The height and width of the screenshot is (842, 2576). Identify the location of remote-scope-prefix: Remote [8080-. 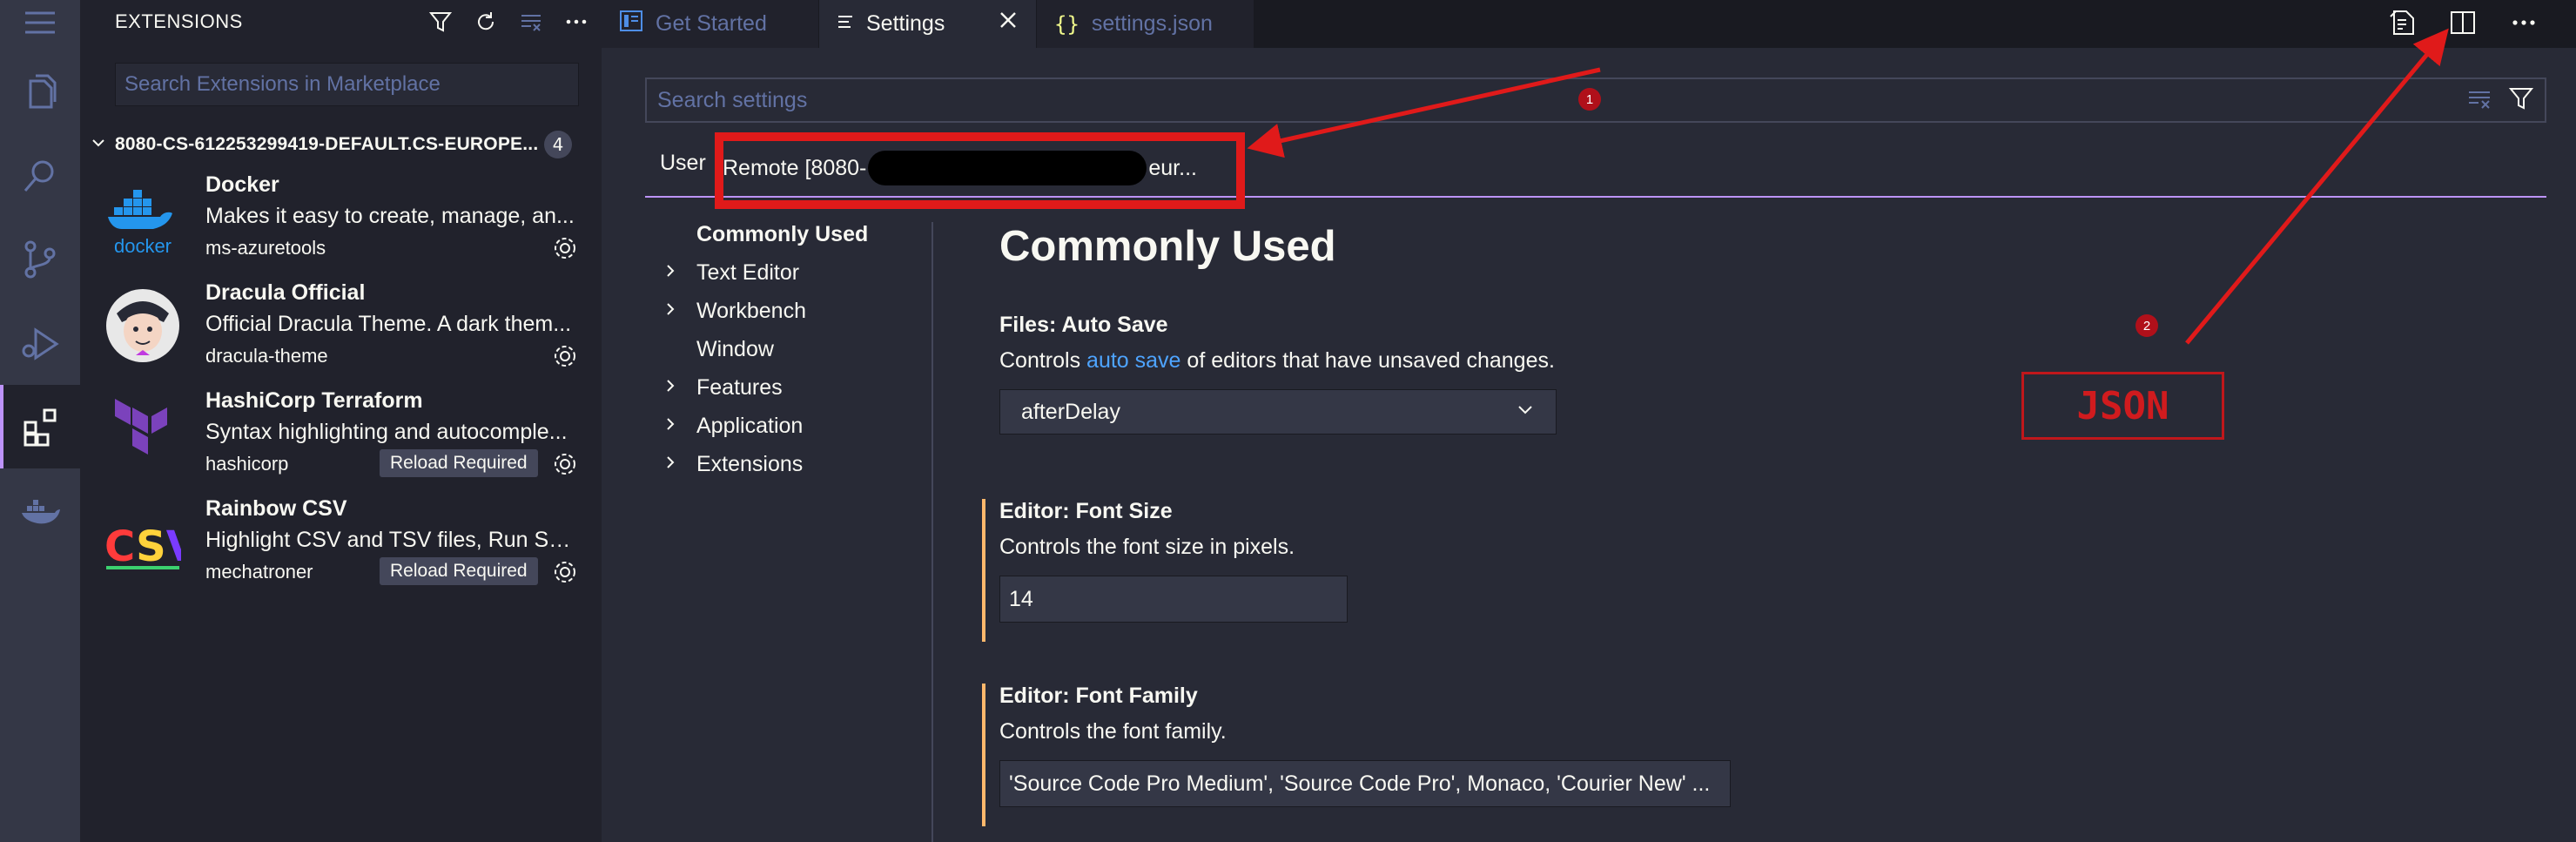
(795, 167).